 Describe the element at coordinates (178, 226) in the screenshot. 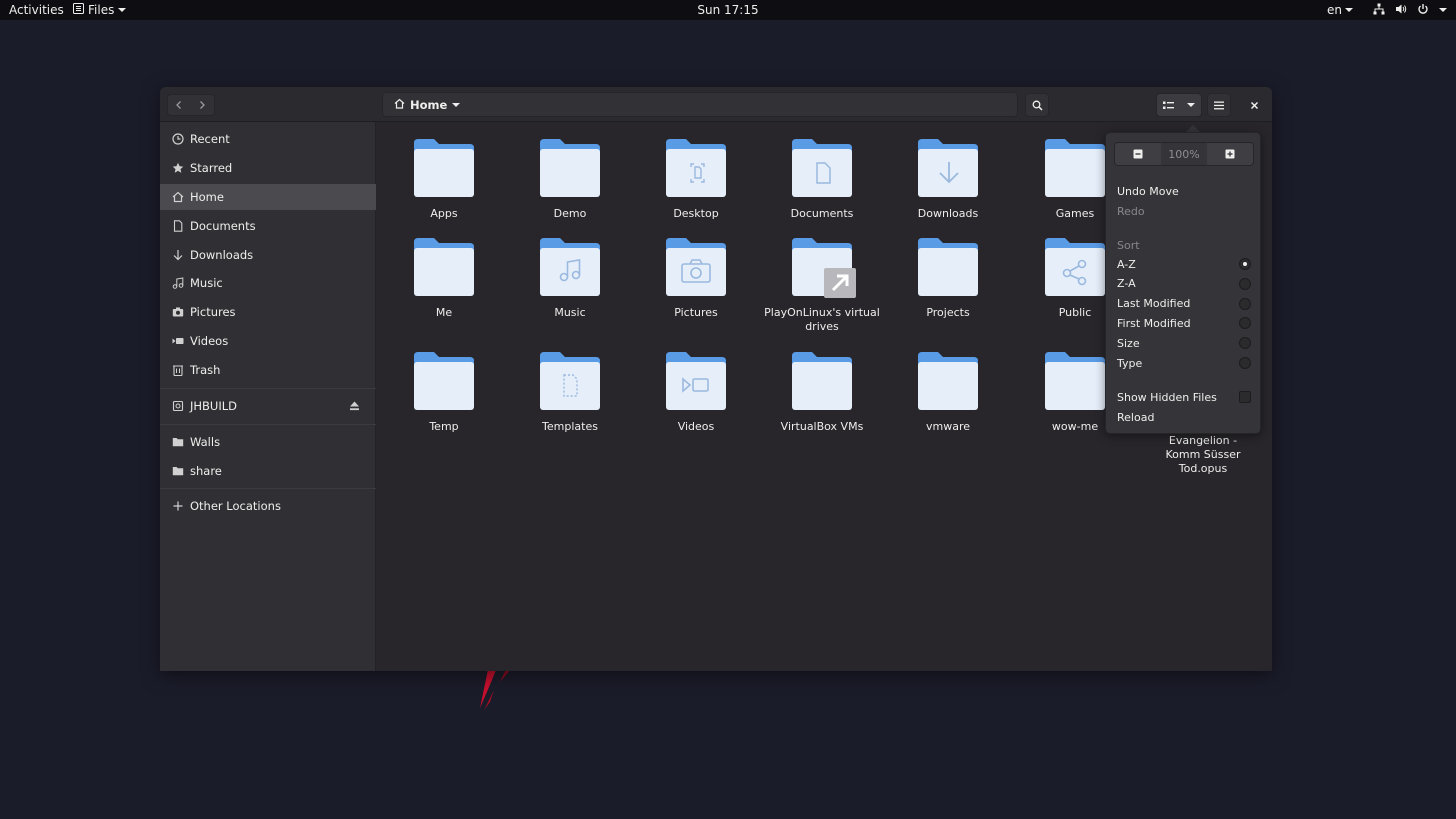

I see `document-icon` at that location.